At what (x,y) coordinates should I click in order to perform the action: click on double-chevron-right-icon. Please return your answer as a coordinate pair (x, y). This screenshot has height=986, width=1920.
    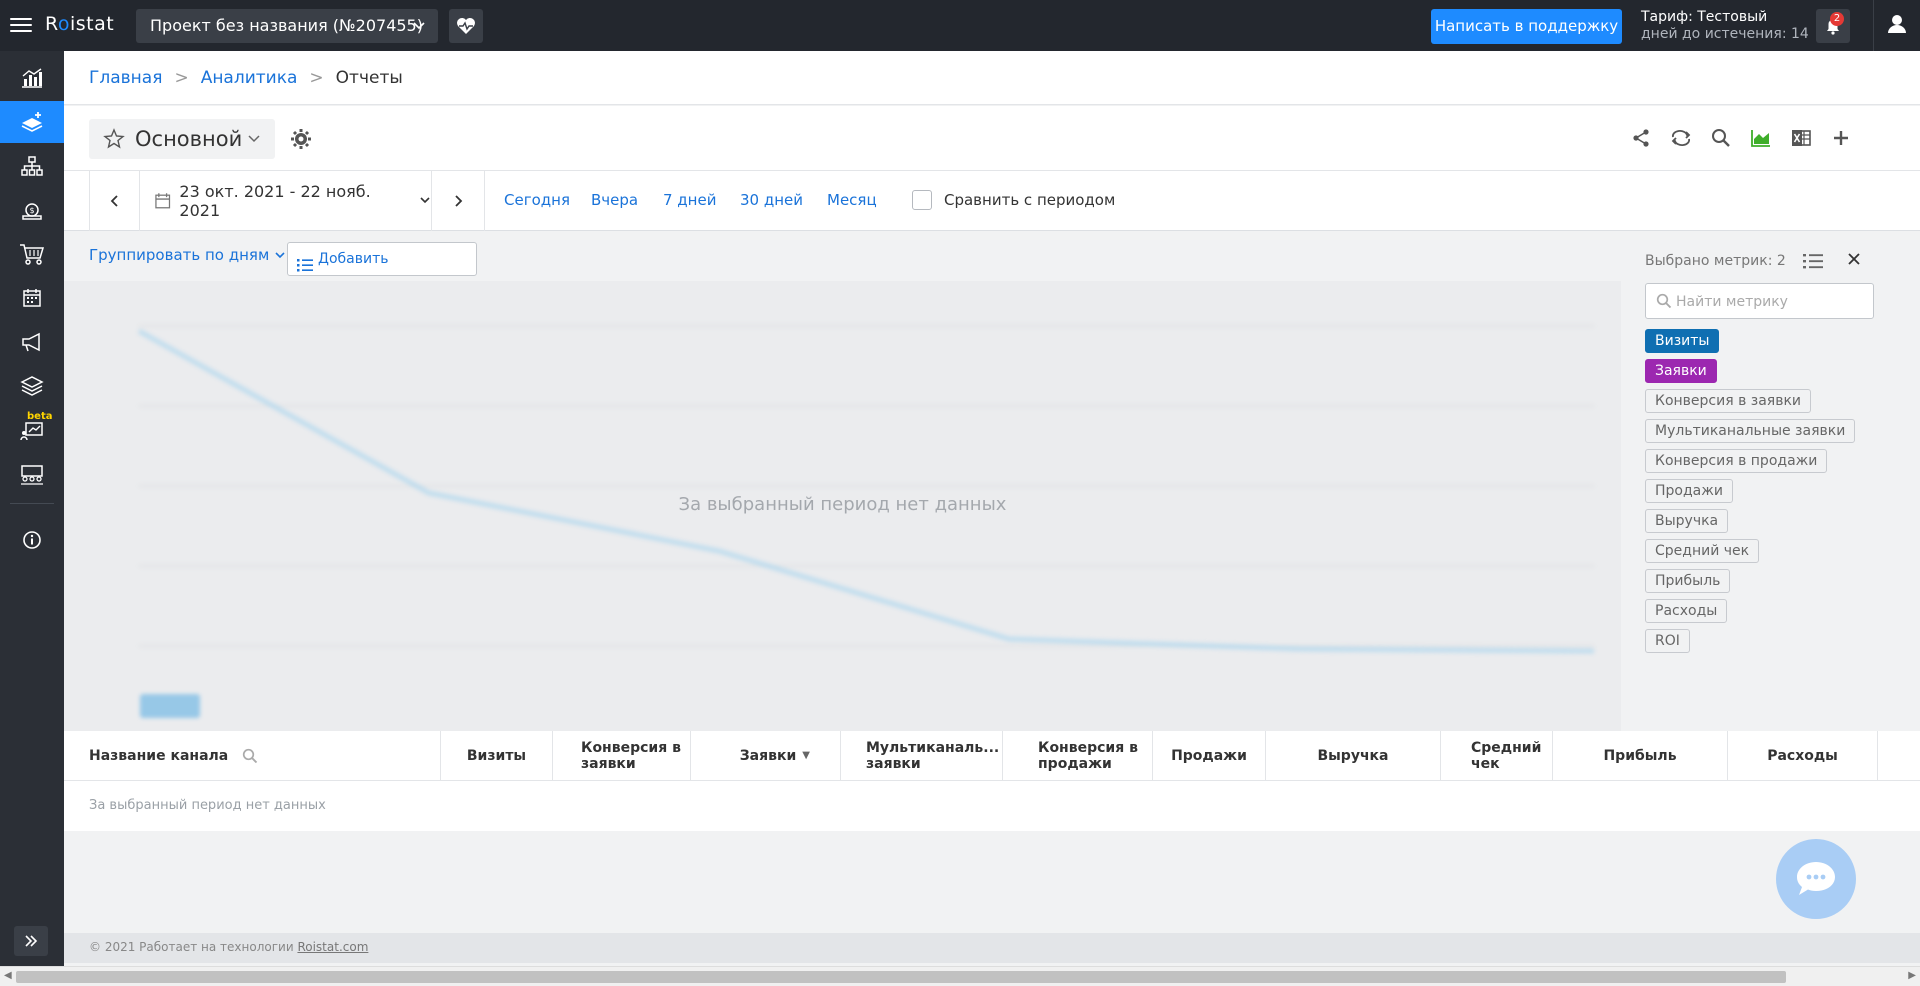
    Looking at the image, I should click on (31, 941).